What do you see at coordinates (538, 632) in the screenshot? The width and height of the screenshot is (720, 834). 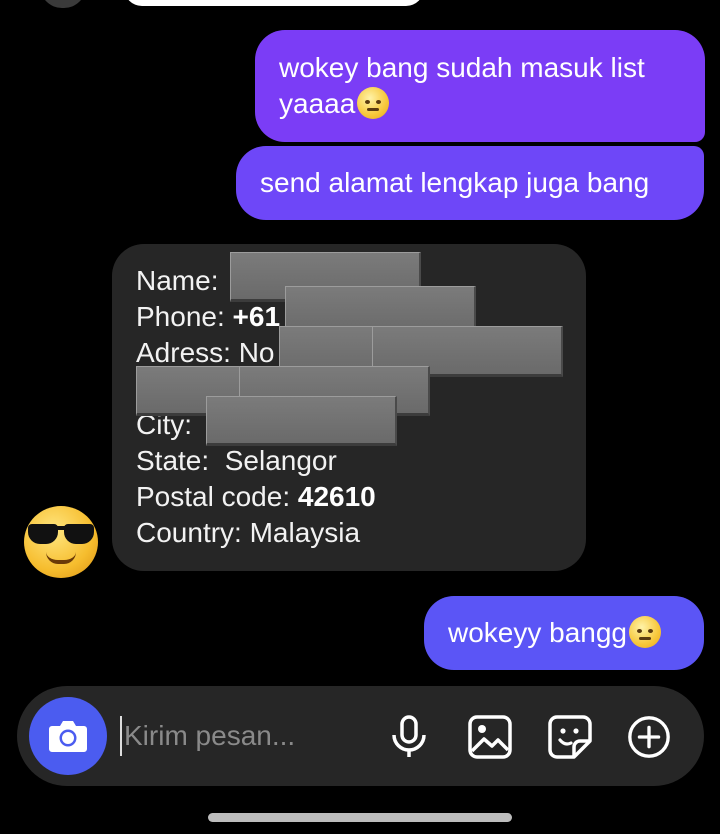 I see `outgoing-message-3-text: wokeyy bangg` at bounding box center [538, 632].